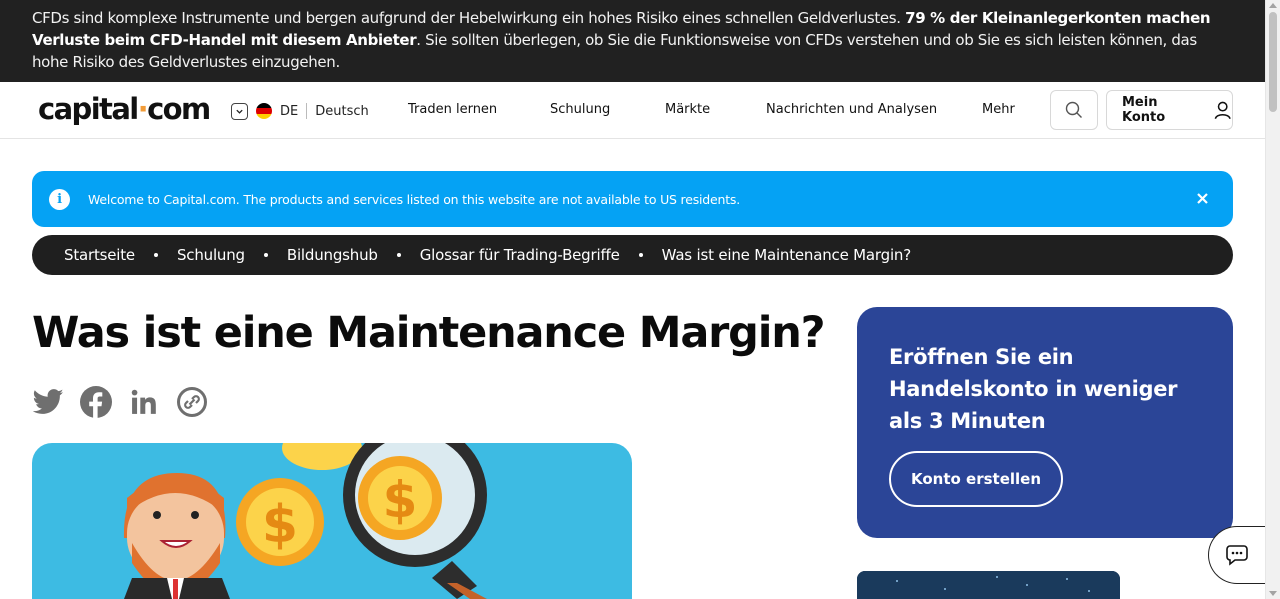  I want to click on account-label: Mein Konto, so click(1144, 110).